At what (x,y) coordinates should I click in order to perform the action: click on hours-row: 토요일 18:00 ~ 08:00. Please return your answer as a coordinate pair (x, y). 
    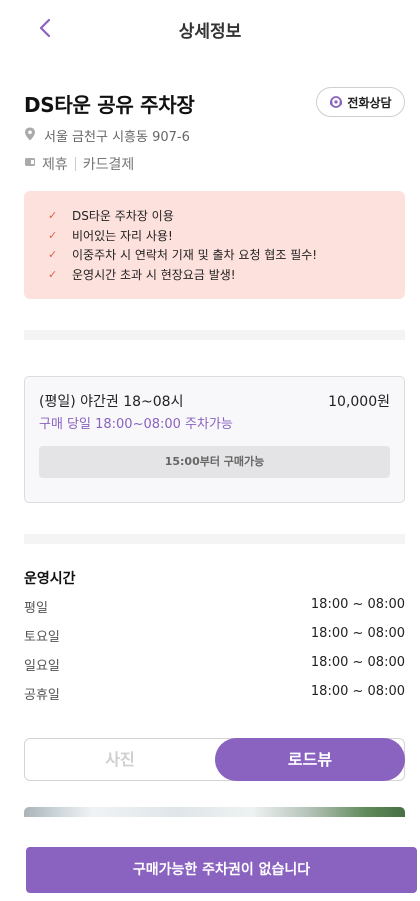
    Looking at the image, I should click on (214, 636).